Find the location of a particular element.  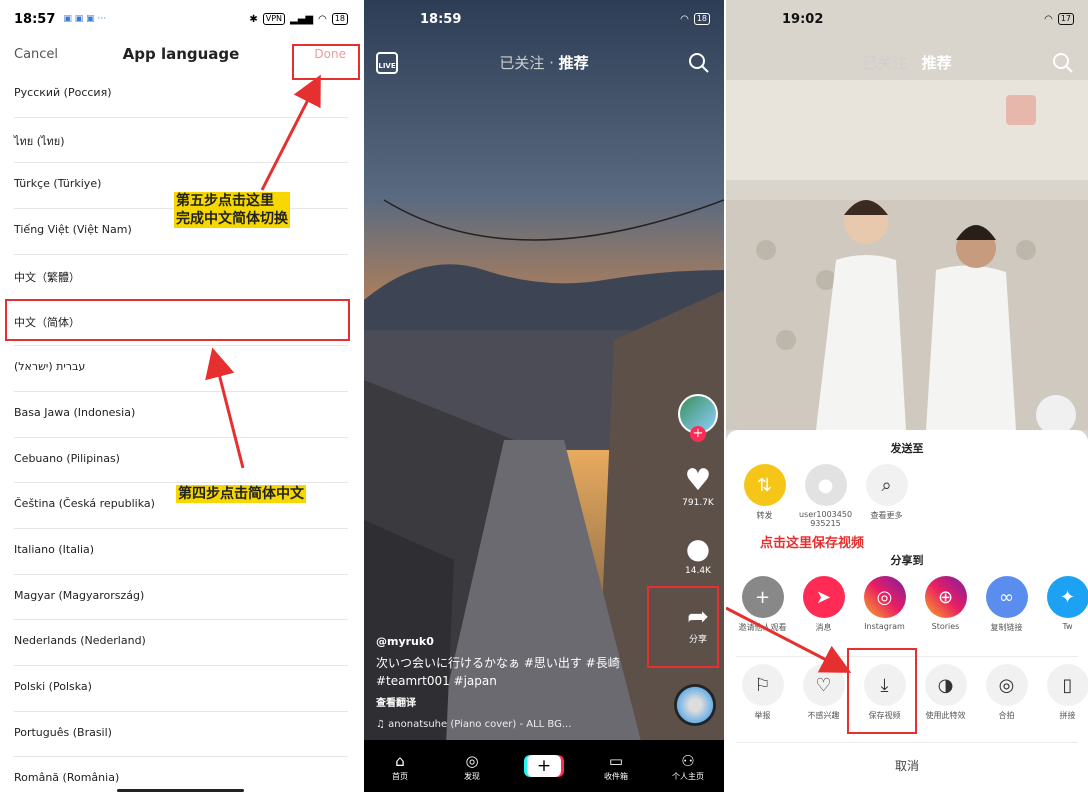

nav-inbox: ▭ 收件箱 is located at coordinates (616, 766).